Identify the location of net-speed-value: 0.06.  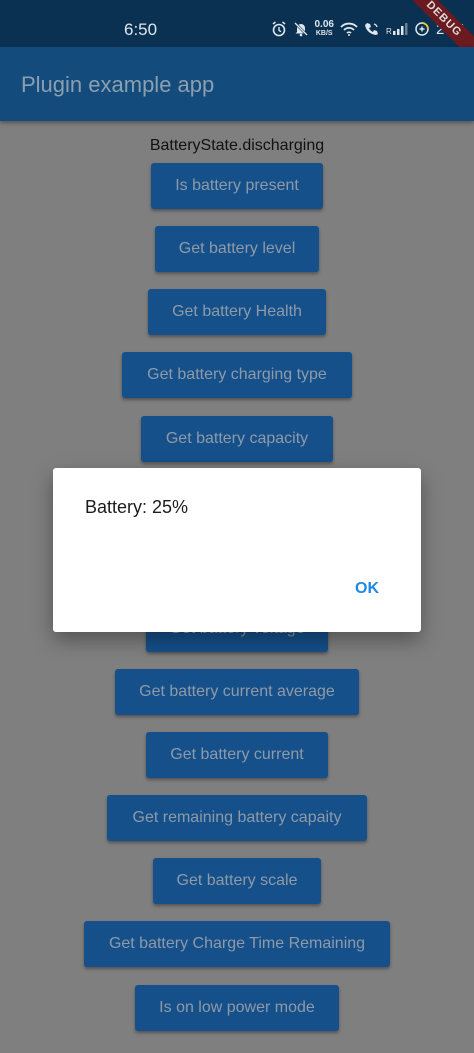
(324, 24).